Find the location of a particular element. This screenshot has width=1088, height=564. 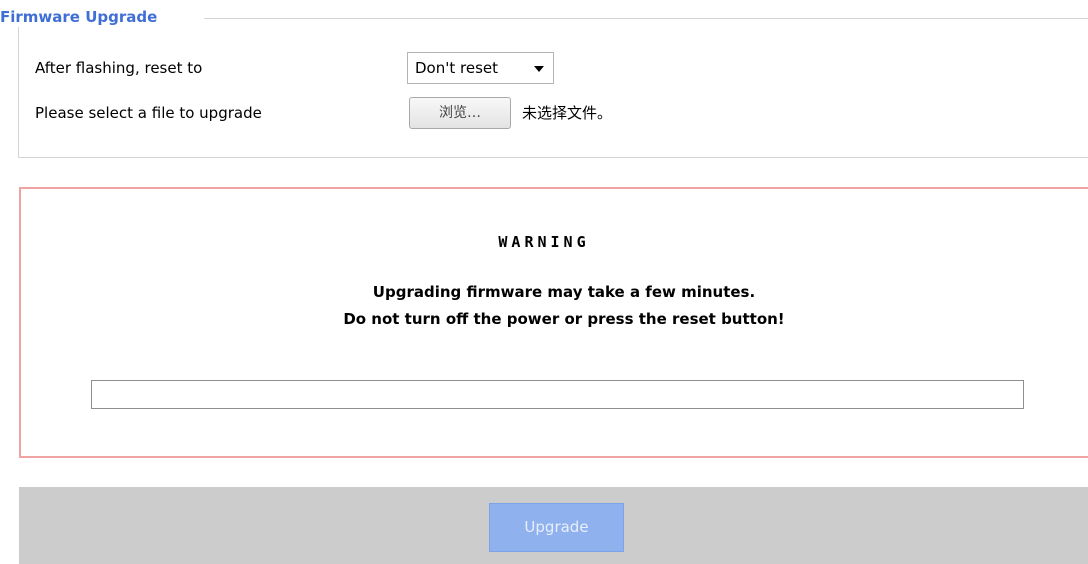

section-border-left is located at coordinates (18, 88).